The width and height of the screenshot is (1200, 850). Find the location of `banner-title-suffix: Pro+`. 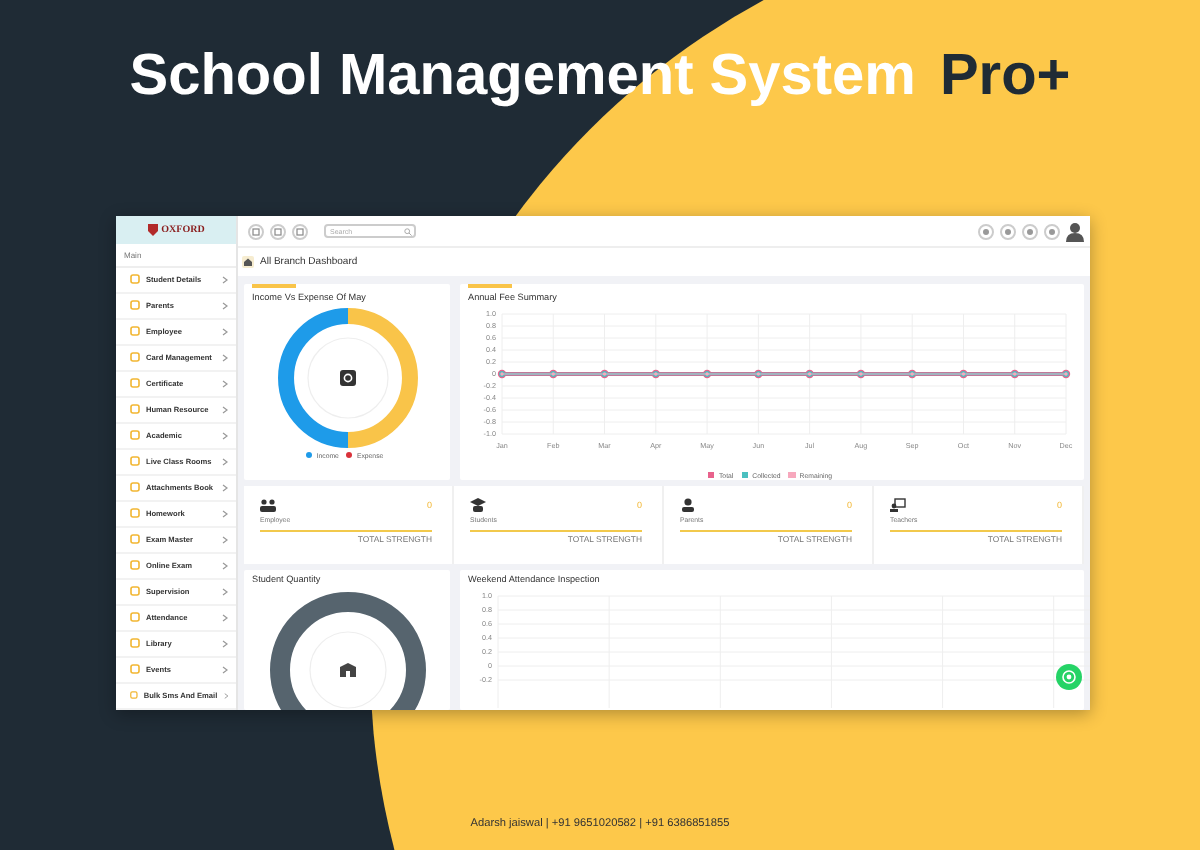

banner-title-suffix: Pro+ is located at coordinates (1005, 76).